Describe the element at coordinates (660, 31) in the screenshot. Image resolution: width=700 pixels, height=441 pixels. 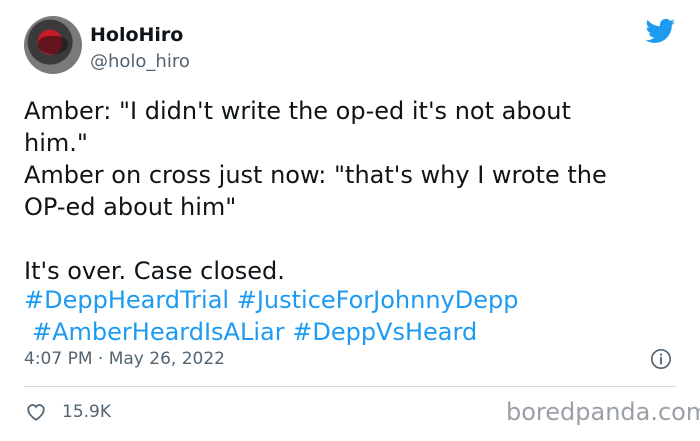
I see `twitter-bird-icon` at that location.